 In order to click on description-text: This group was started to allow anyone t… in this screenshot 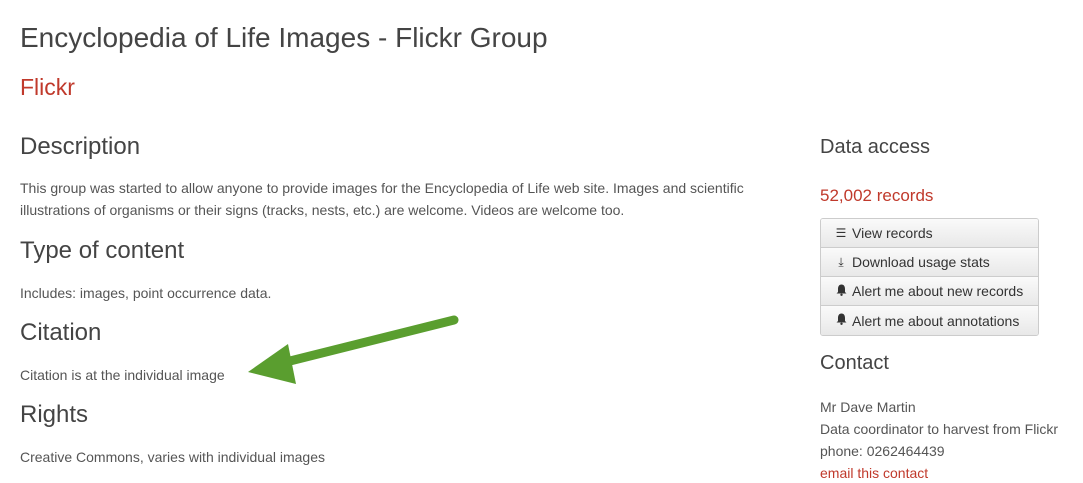, I will do `click(382, 199)`.